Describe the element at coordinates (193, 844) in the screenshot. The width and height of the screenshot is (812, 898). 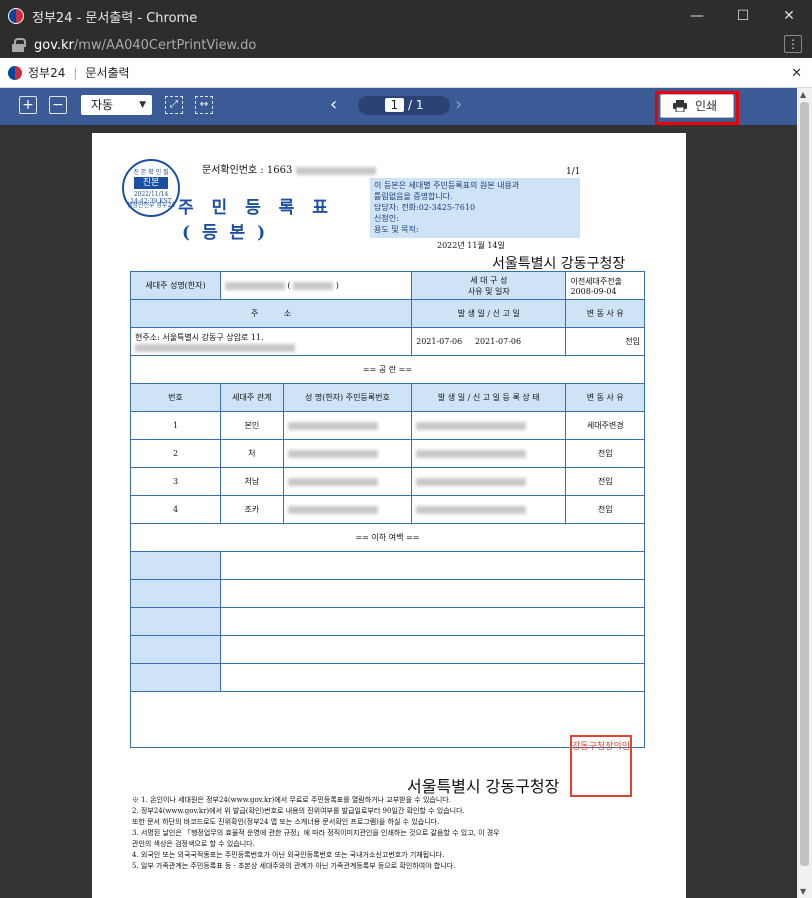
I see `note-line: 관인의 색상은 검정색으로 할 수 있습니다.` at that location.